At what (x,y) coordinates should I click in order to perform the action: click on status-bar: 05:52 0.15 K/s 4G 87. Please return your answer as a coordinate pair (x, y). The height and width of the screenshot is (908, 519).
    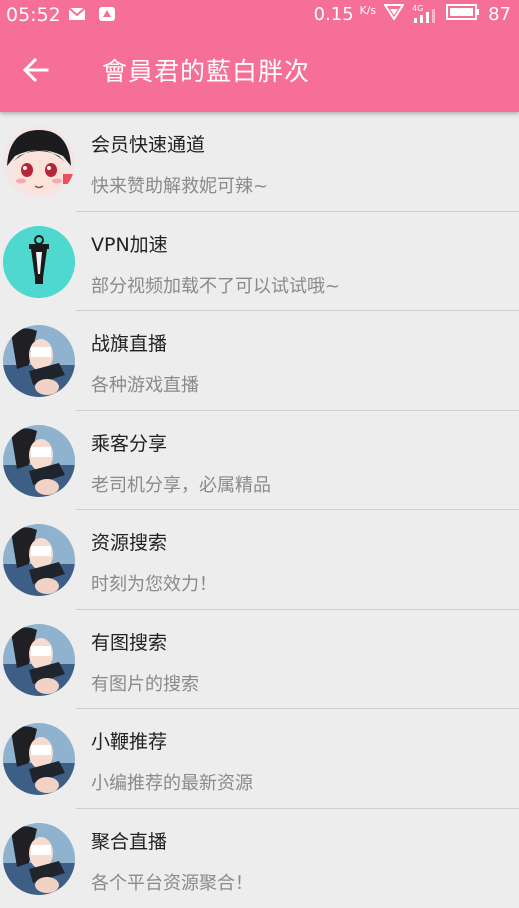
    Looking at the image, I should click on (259, 15).